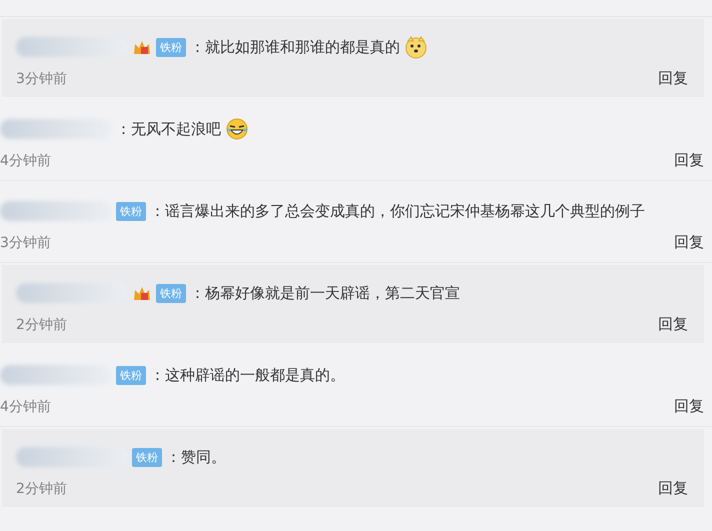 Image resolution: width=712 pixels, height=531 pixels. Describe the element at coordinates (247, 375) in the screenshot. I see `comment-text: ：这种辟谣的一般都是真的。` at that location.